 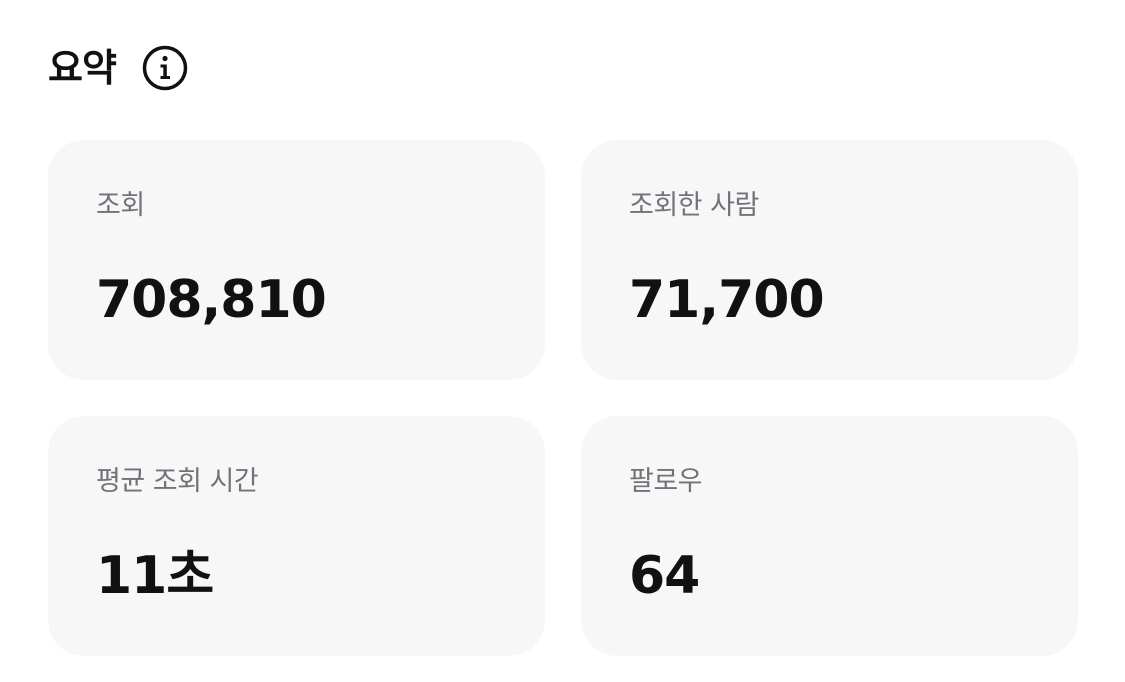 I want to click on page-title: 요약, so click(x=82, y=68).